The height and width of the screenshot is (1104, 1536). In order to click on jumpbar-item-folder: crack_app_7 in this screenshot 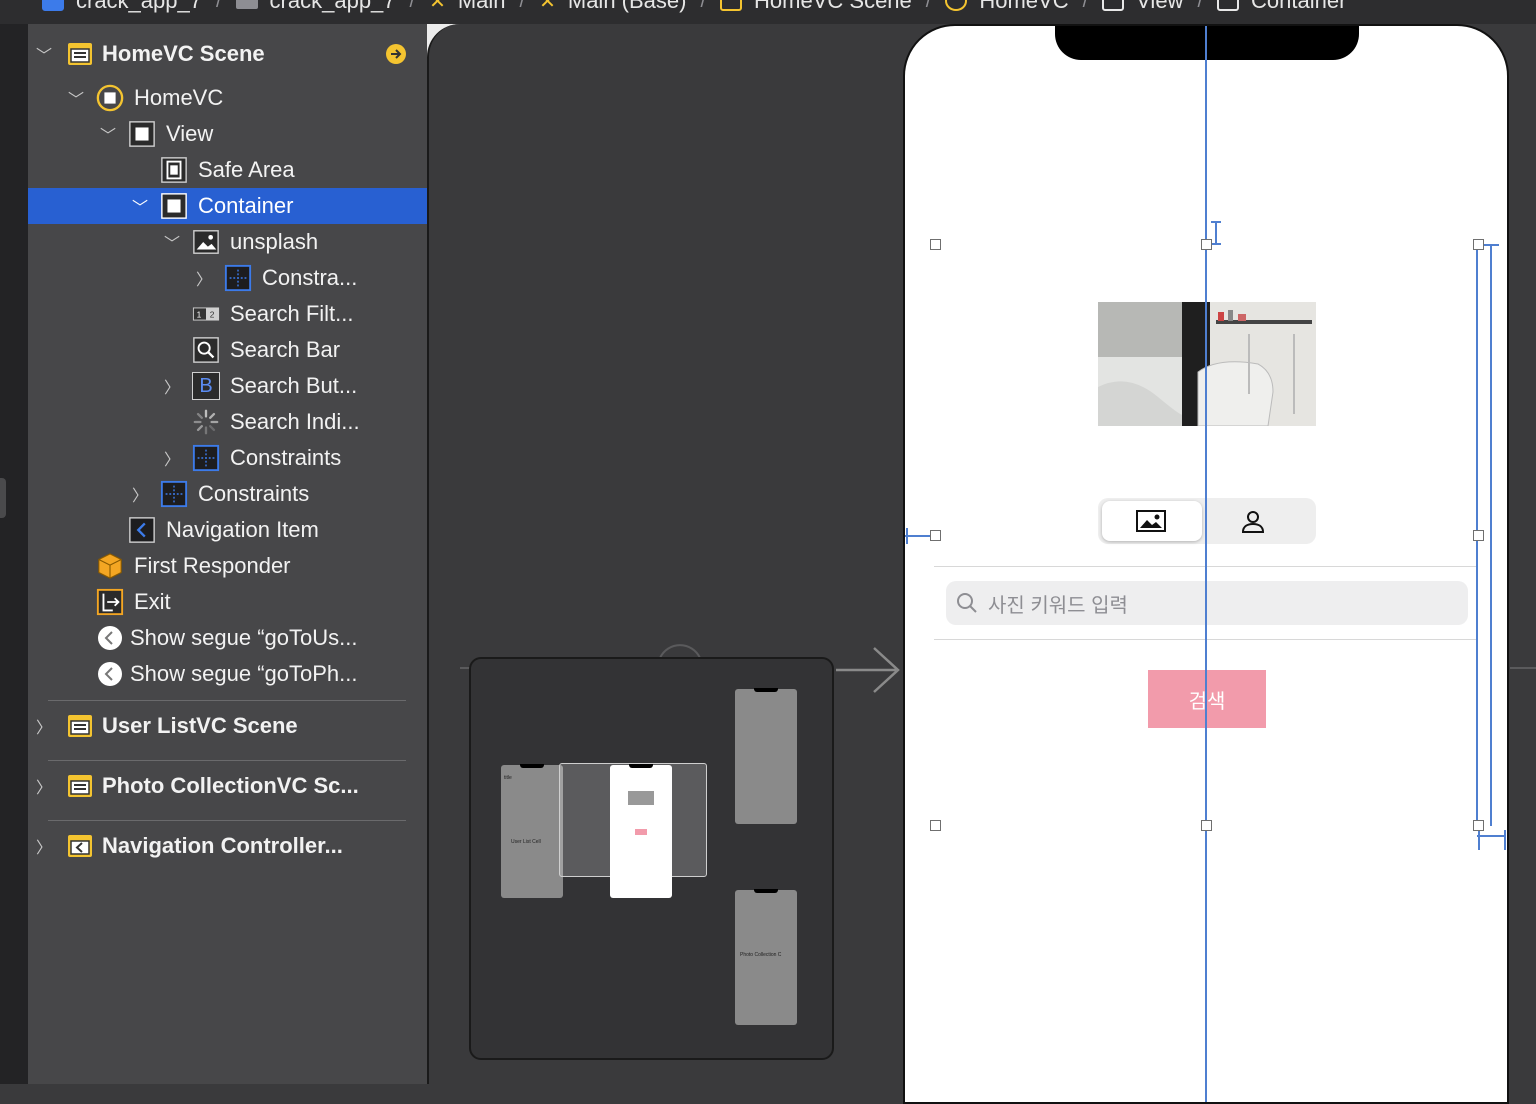, I will do `click(315, 7)`.